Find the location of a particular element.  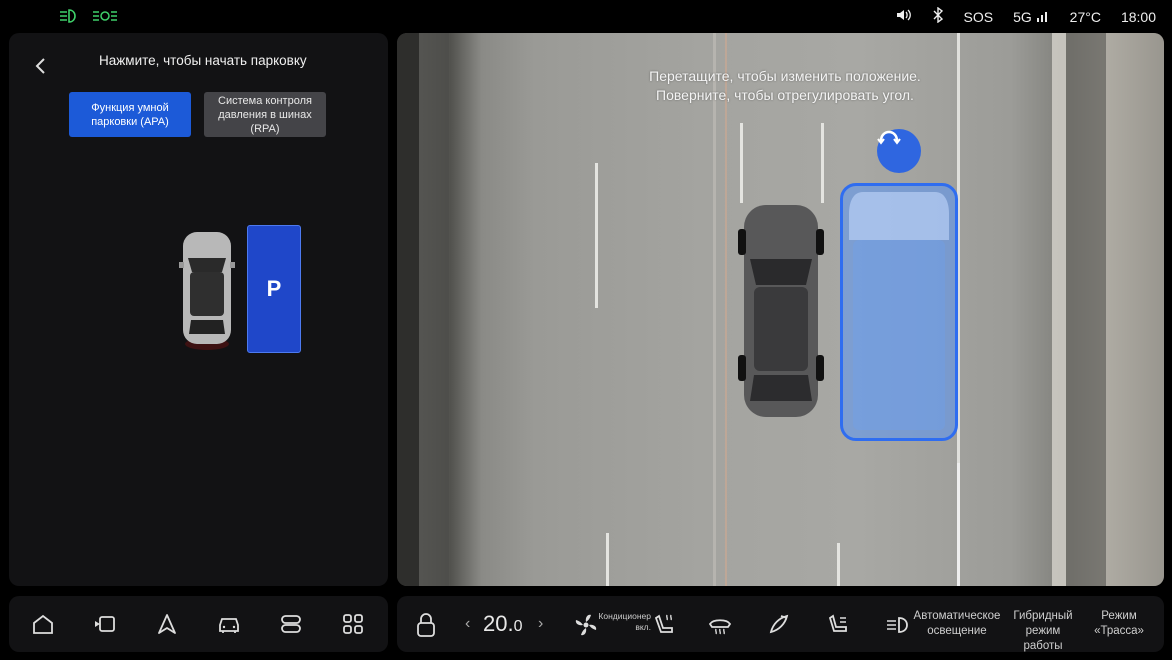

seat-heat-icon is located at coordinates (664, 625).